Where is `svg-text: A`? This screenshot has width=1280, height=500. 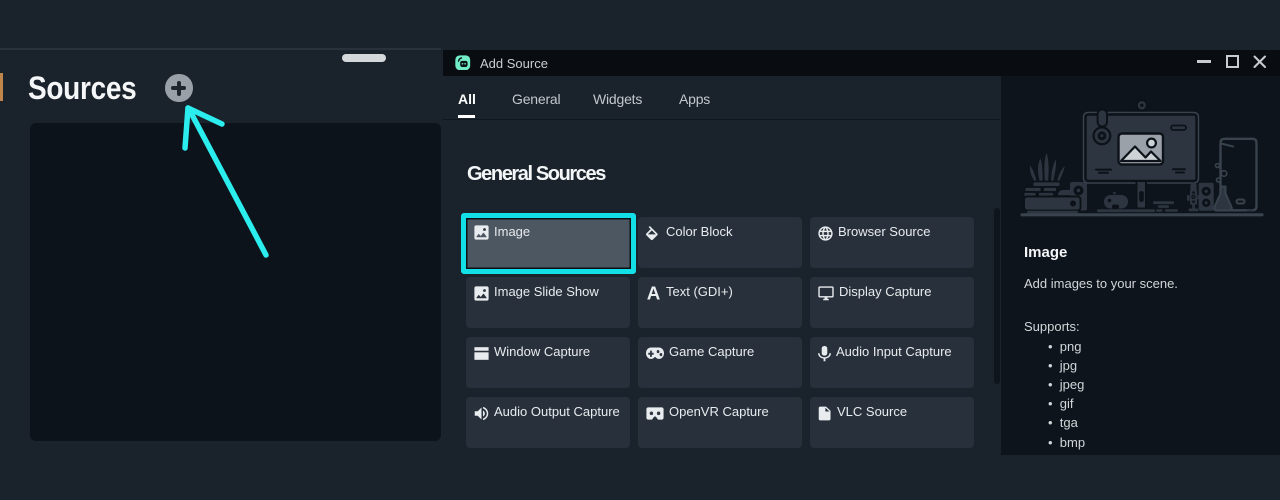 svg-text: A is located at coordinates (654, 293).